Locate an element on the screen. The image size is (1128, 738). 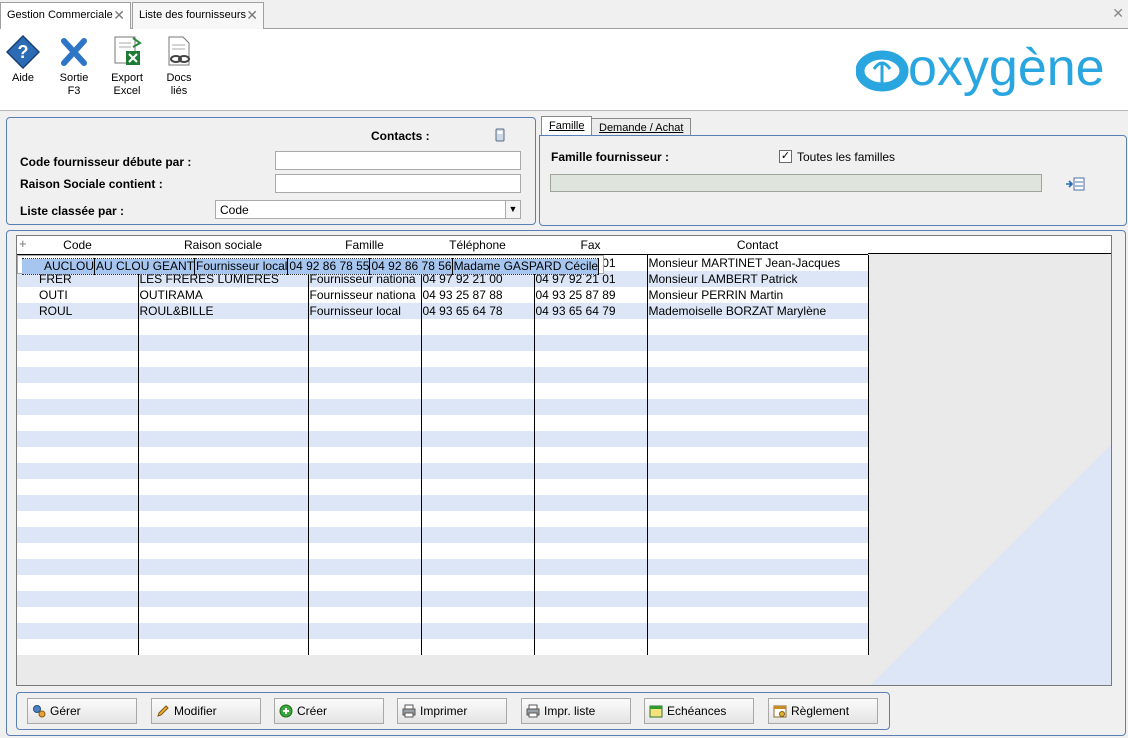
sort-label: Liste classée par : is located at coordinates (72, 211).